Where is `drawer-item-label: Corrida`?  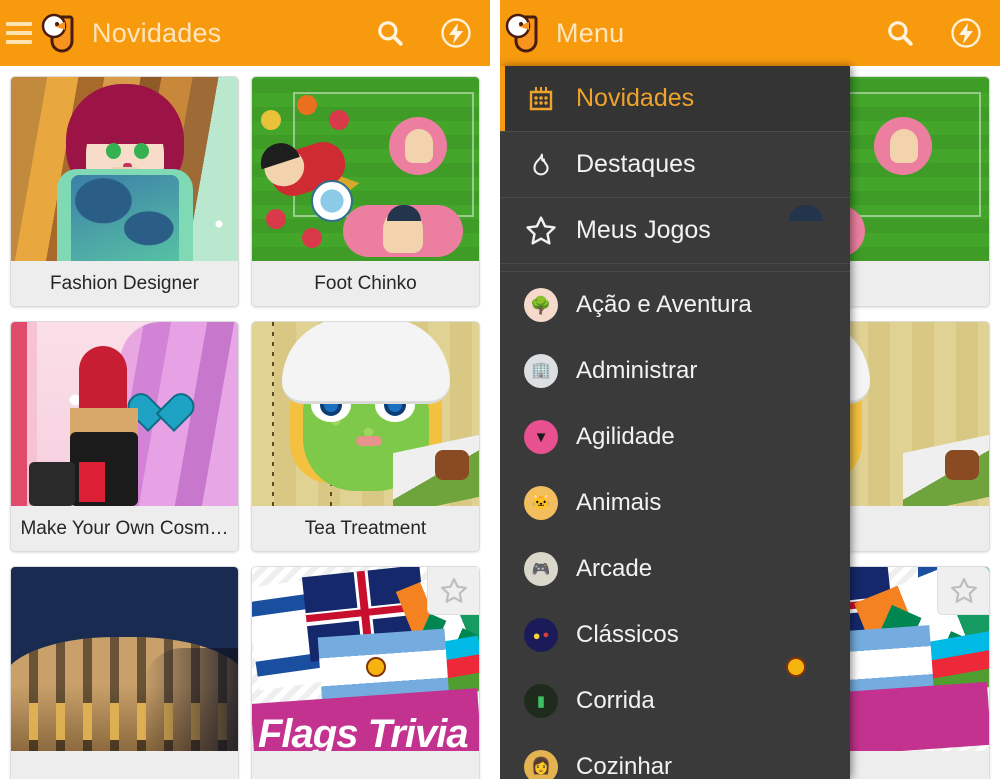 drawer-item-label: Corrida is located at coordinates (615, 700).